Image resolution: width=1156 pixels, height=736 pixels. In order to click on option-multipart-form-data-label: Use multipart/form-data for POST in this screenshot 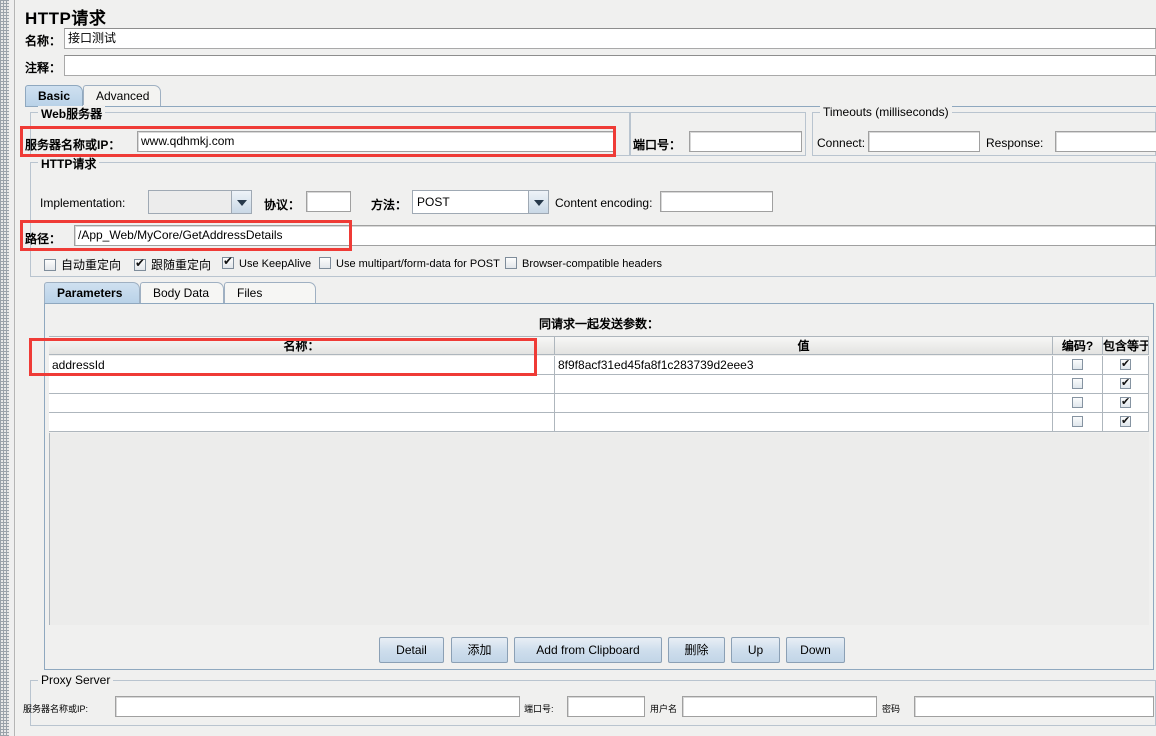, I will do `click(418, 264)`.